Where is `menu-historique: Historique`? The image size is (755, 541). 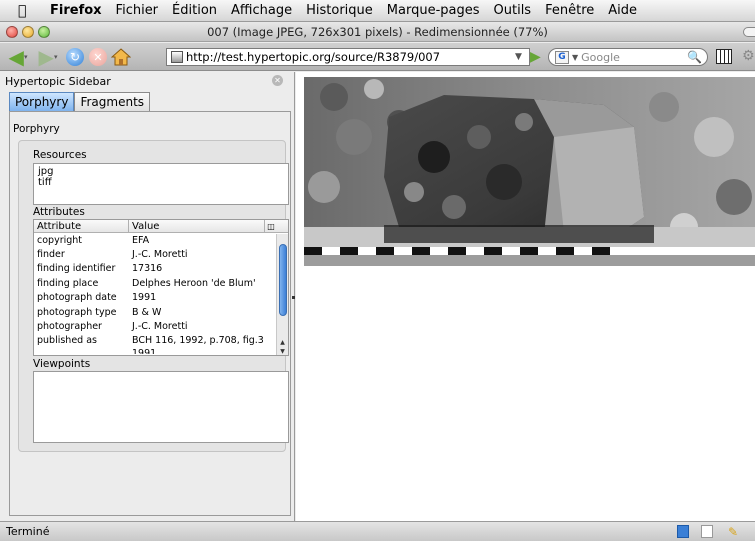
menu-historique: Historique is located at coordinates (339, 10).